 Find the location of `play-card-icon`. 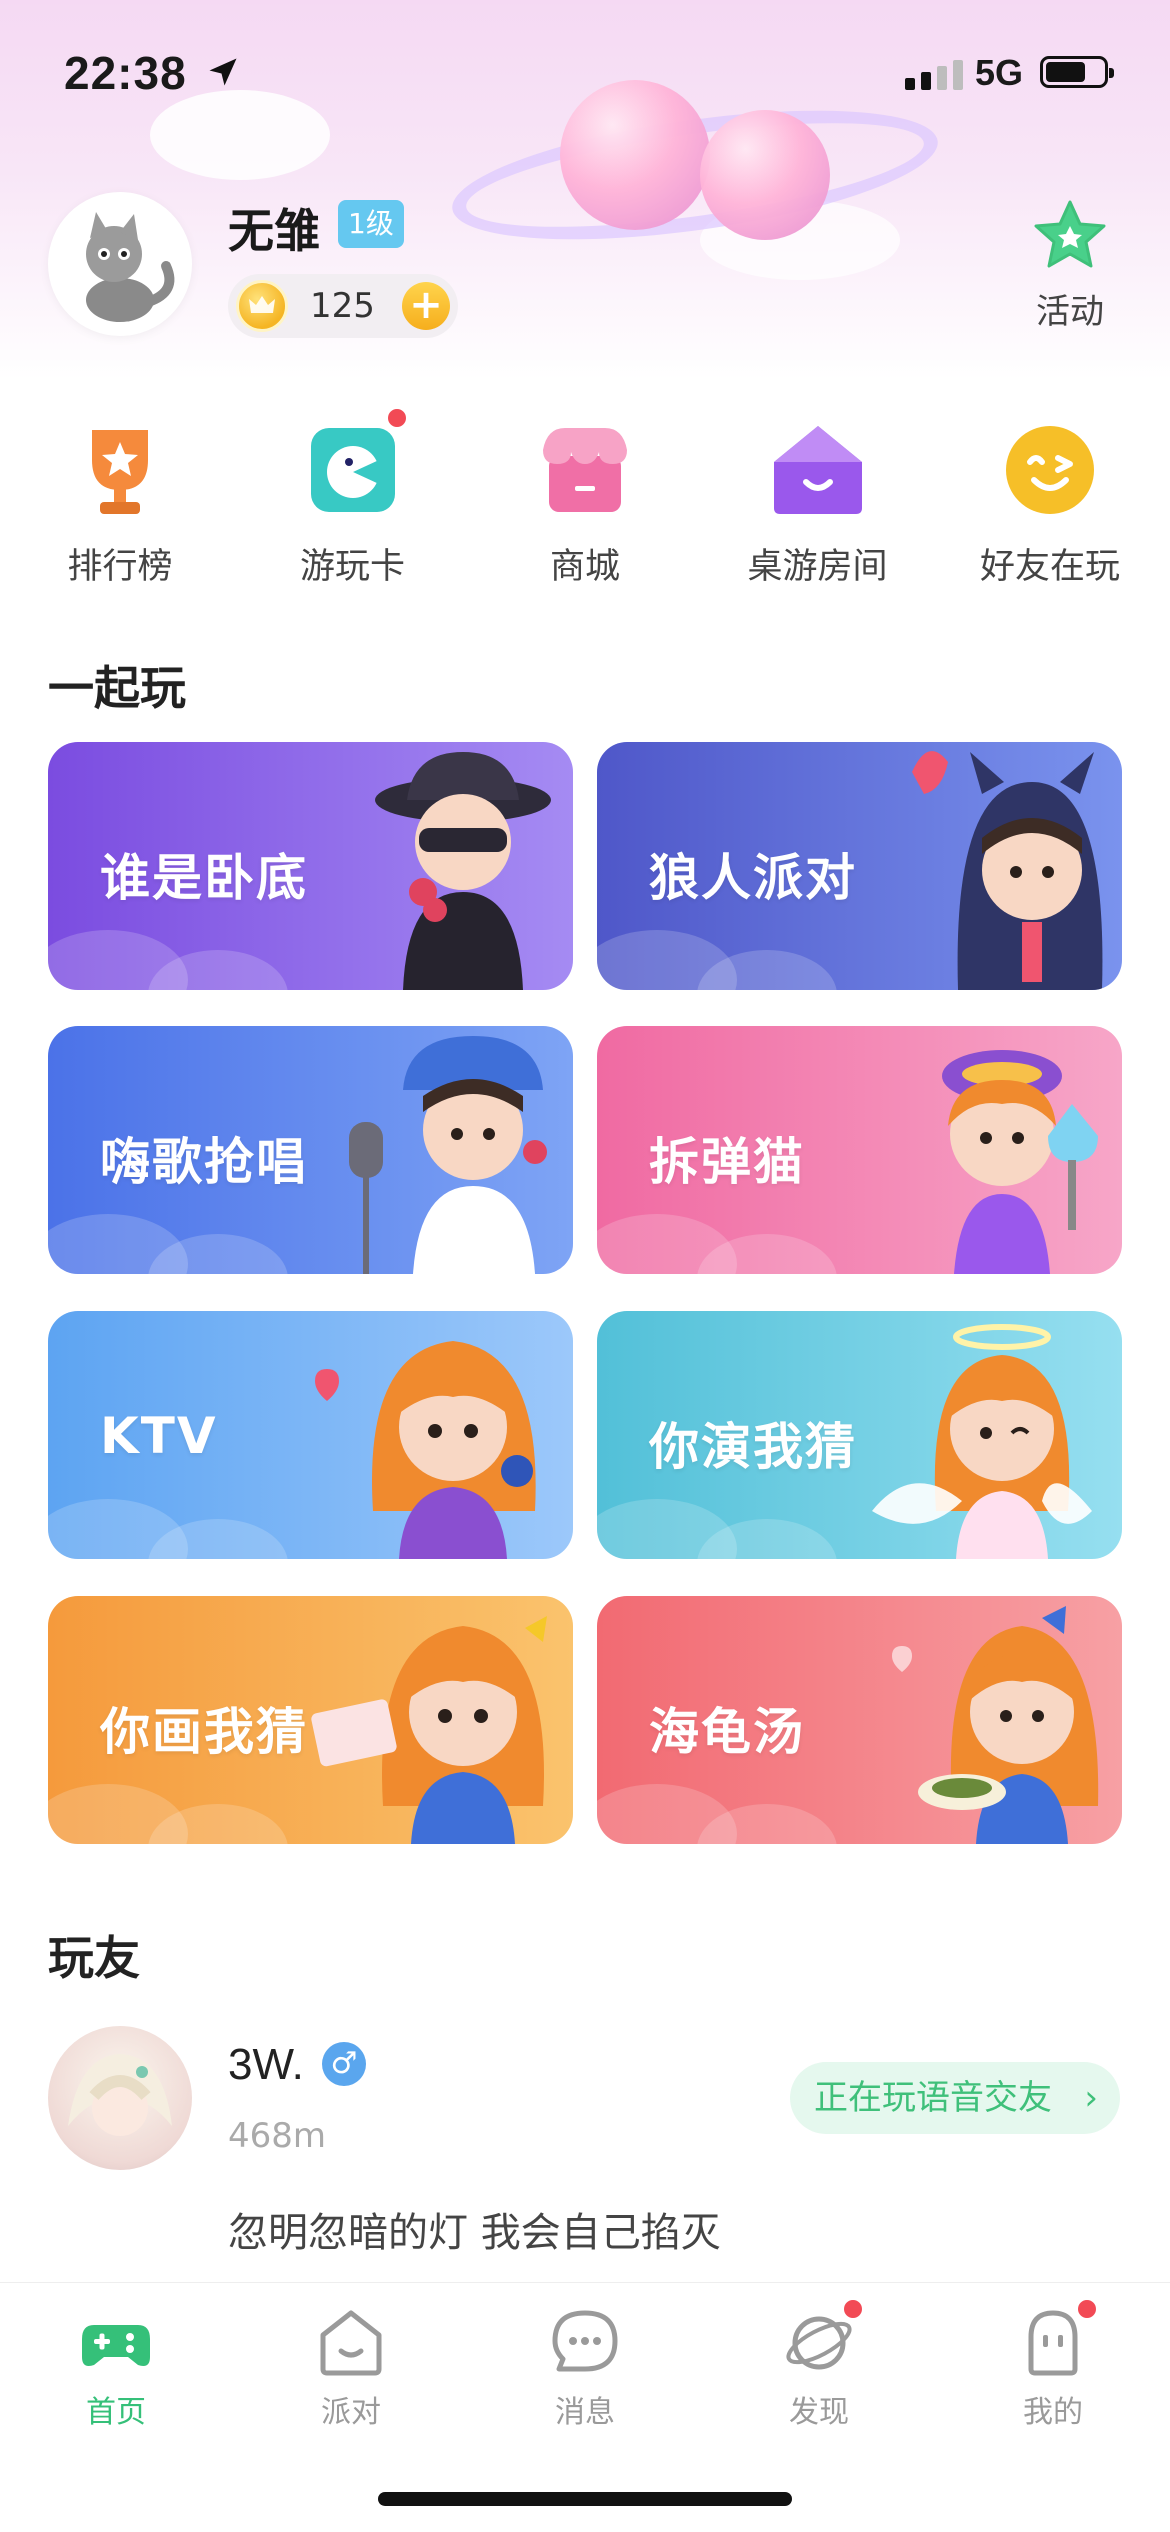

play-card-icon is located at coordinates (356, 463).